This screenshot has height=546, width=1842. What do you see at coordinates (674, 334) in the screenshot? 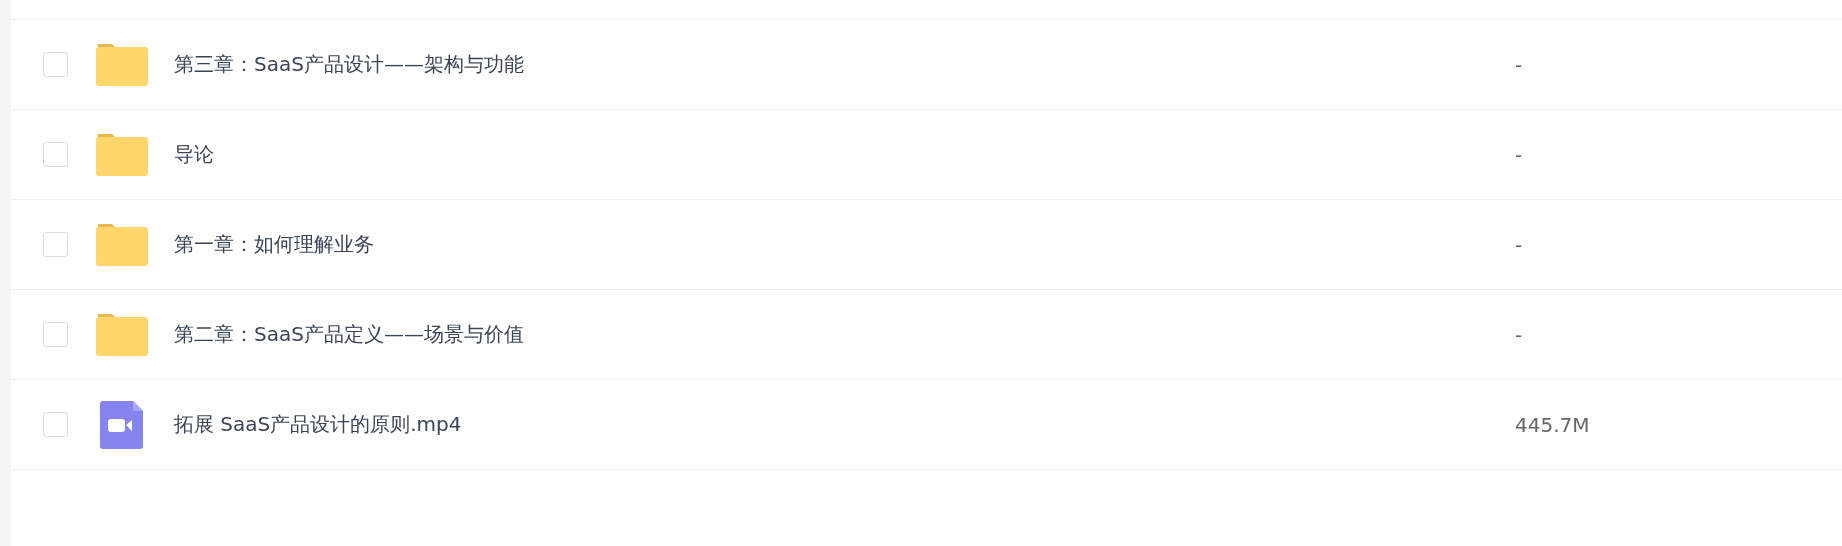
I see `file-name: 第二章：SaaS产品定义——场景与价值` at bounding box center [674, 334].